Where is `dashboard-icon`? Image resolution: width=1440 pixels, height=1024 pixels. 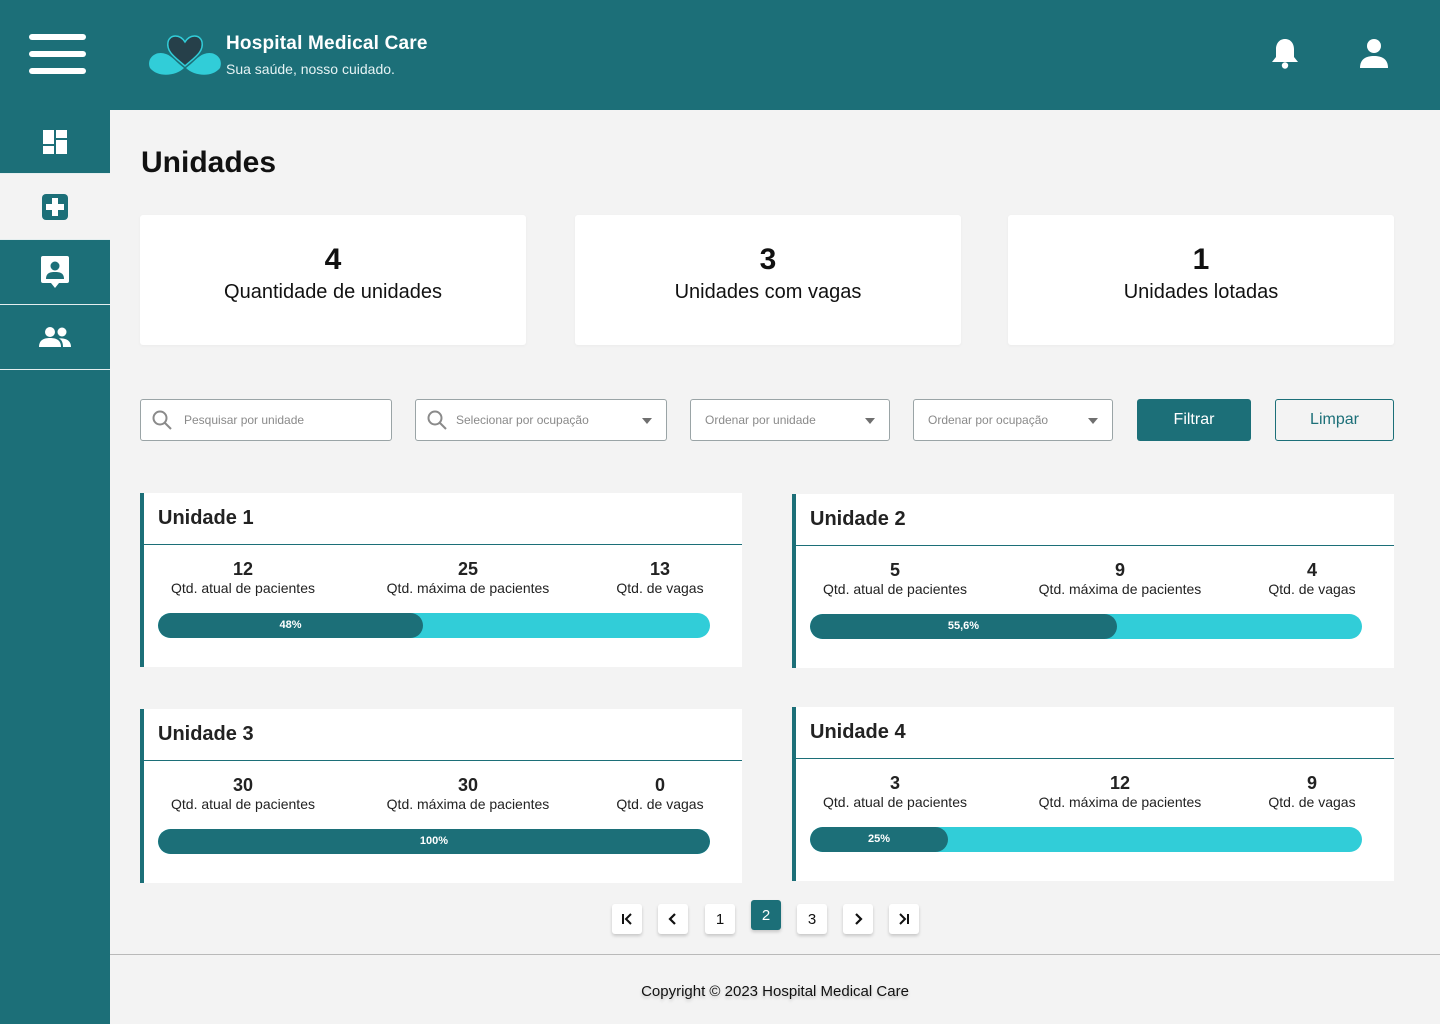
dashboard-icon is located at coordinates (55, 141).